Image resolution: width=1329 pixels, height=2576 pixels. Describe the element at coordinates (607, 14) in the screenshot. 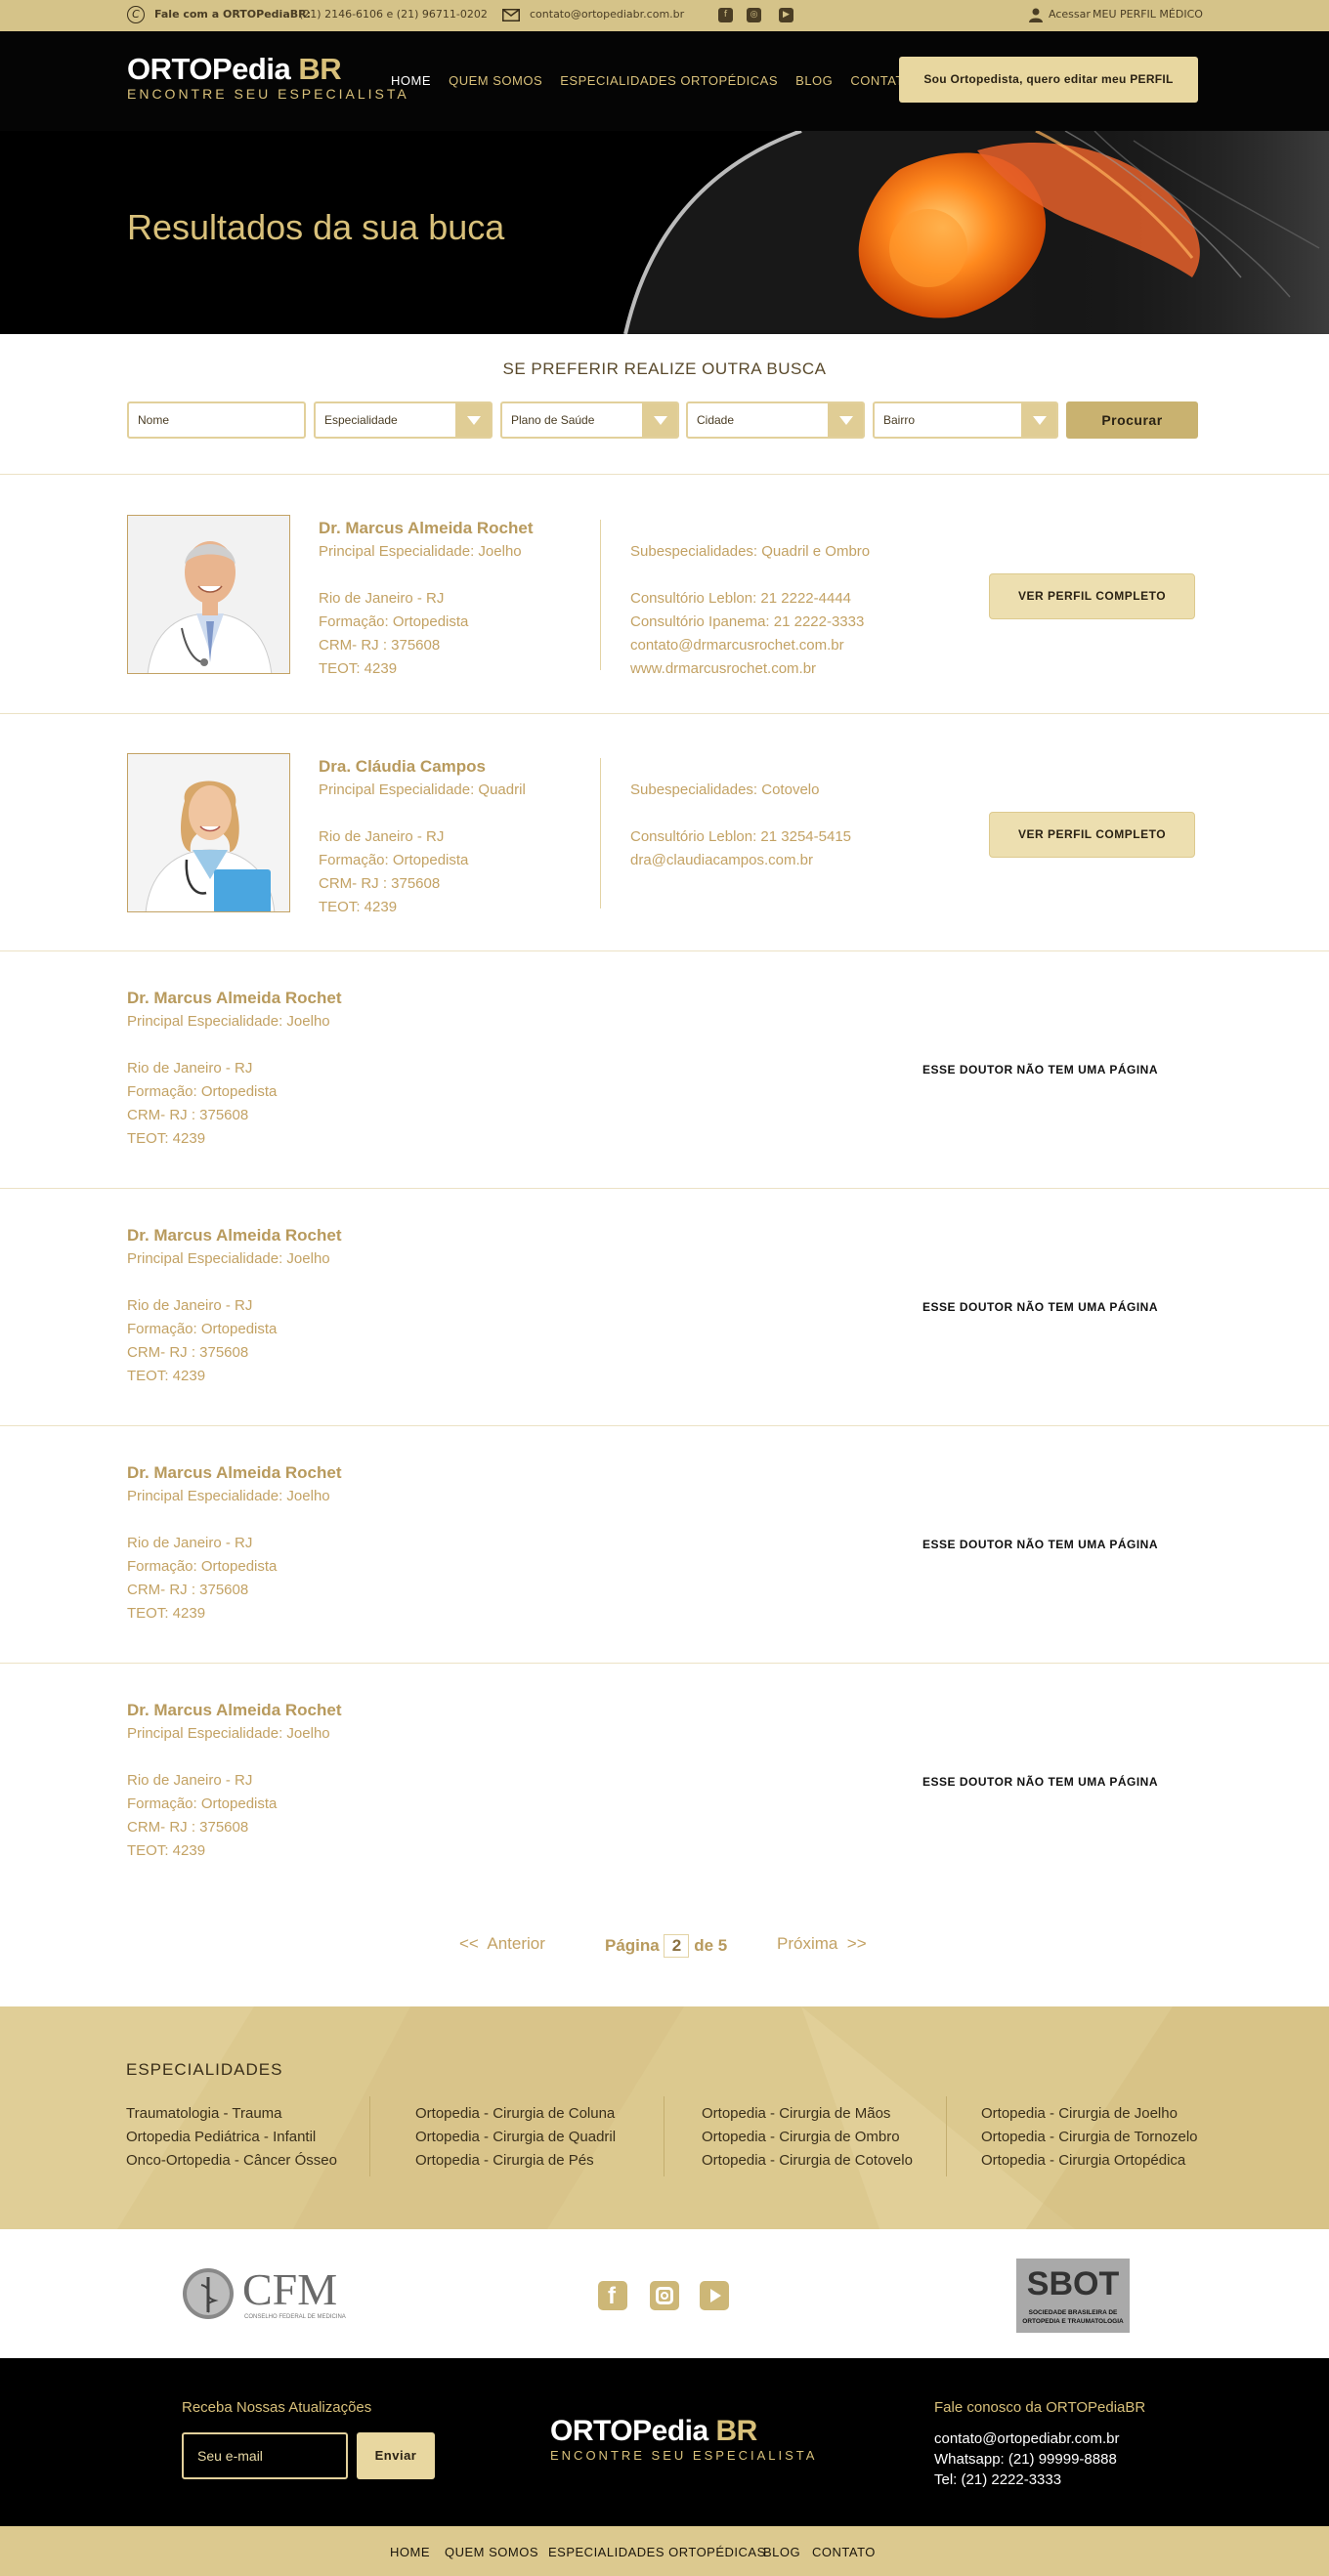

I see `topbar-email: contato@ortopediabr.com.br` at that location.